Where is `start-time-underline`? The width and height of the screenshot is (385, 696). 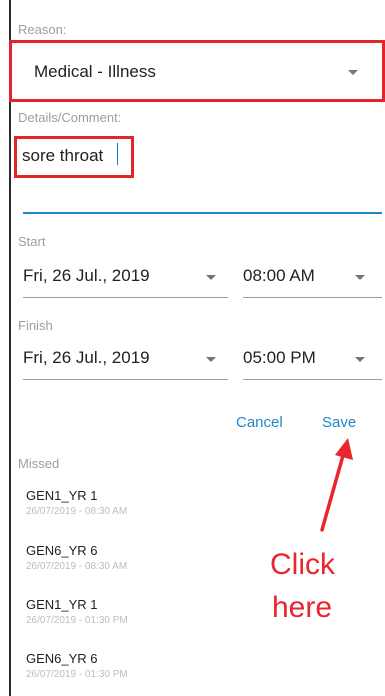
start-time-underline is located at coordinates (312, 297).